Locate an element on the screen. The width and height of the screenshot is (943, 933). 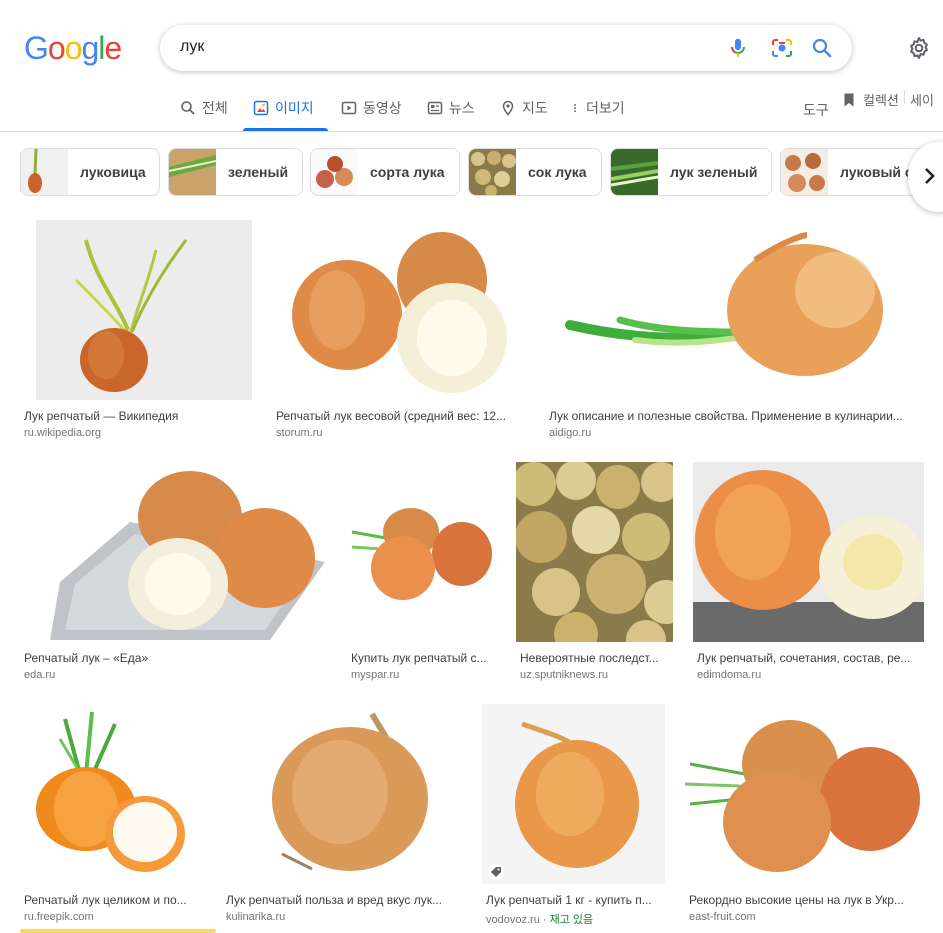
tab-label: 뉴스 is located at coordinates (462, 108).